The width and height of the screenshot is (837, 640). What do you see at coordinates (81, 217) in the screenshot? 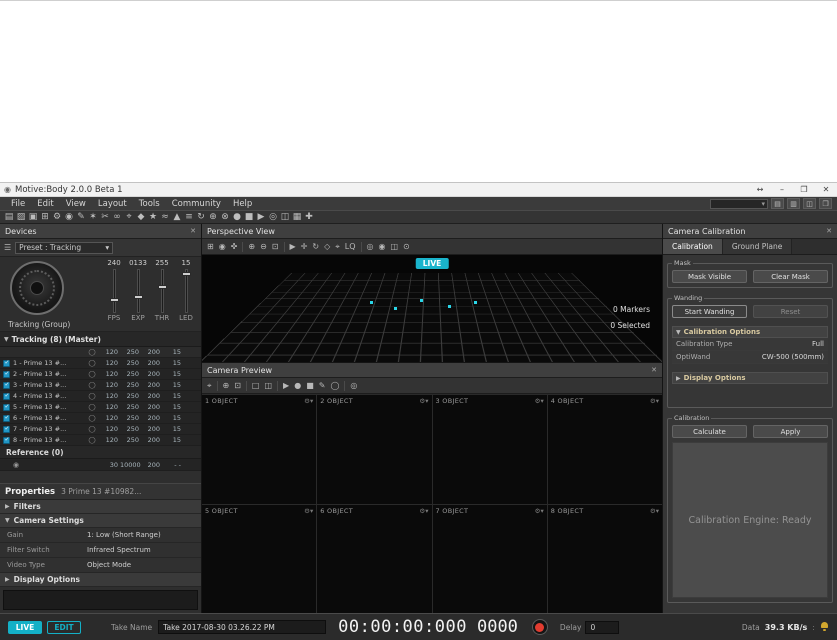
I see `edit-tools-icon: ✎` at bounding box center [81, 217].